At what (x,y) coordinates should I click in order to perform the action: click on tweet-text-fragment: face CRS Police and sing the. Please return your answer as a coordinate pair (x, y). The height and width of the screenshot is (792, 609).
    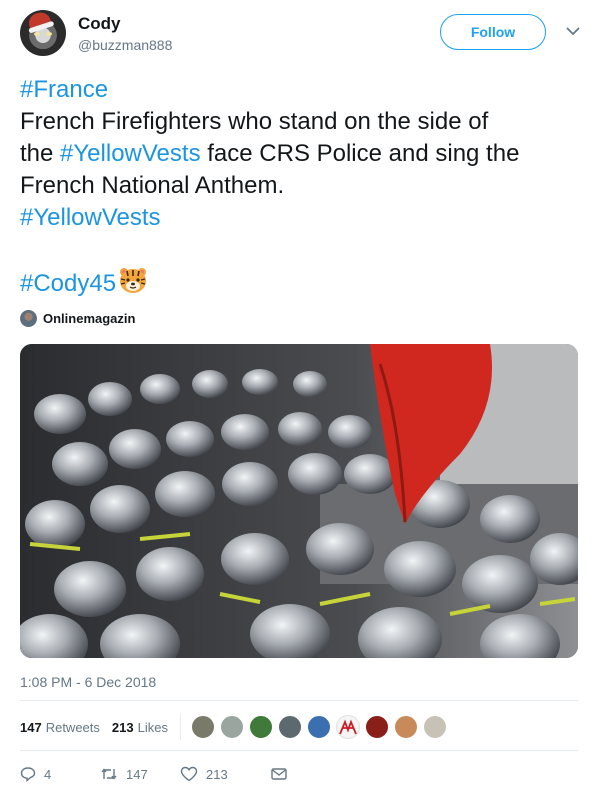
    Looking at the image, I should click on (360, 153).